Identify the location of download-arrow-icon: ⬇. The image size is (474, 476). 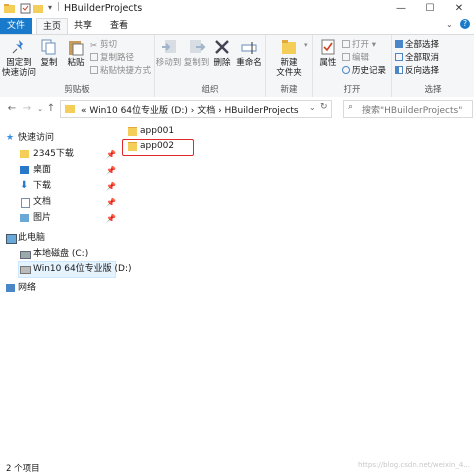
(24, 185).